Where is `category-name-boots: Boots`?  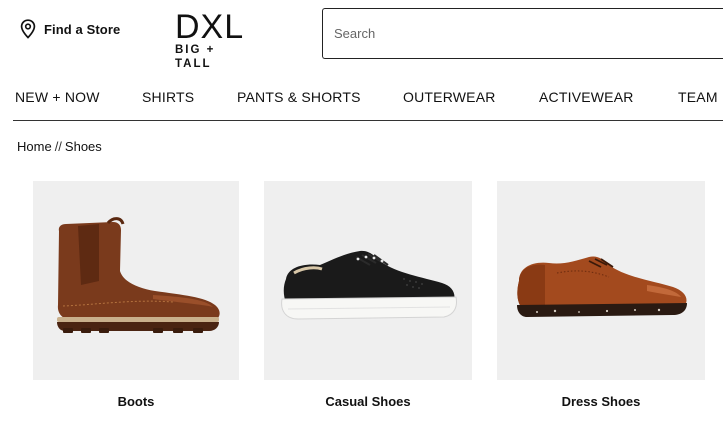
category-name-boots: Boots is located at coordinates (136, 401).